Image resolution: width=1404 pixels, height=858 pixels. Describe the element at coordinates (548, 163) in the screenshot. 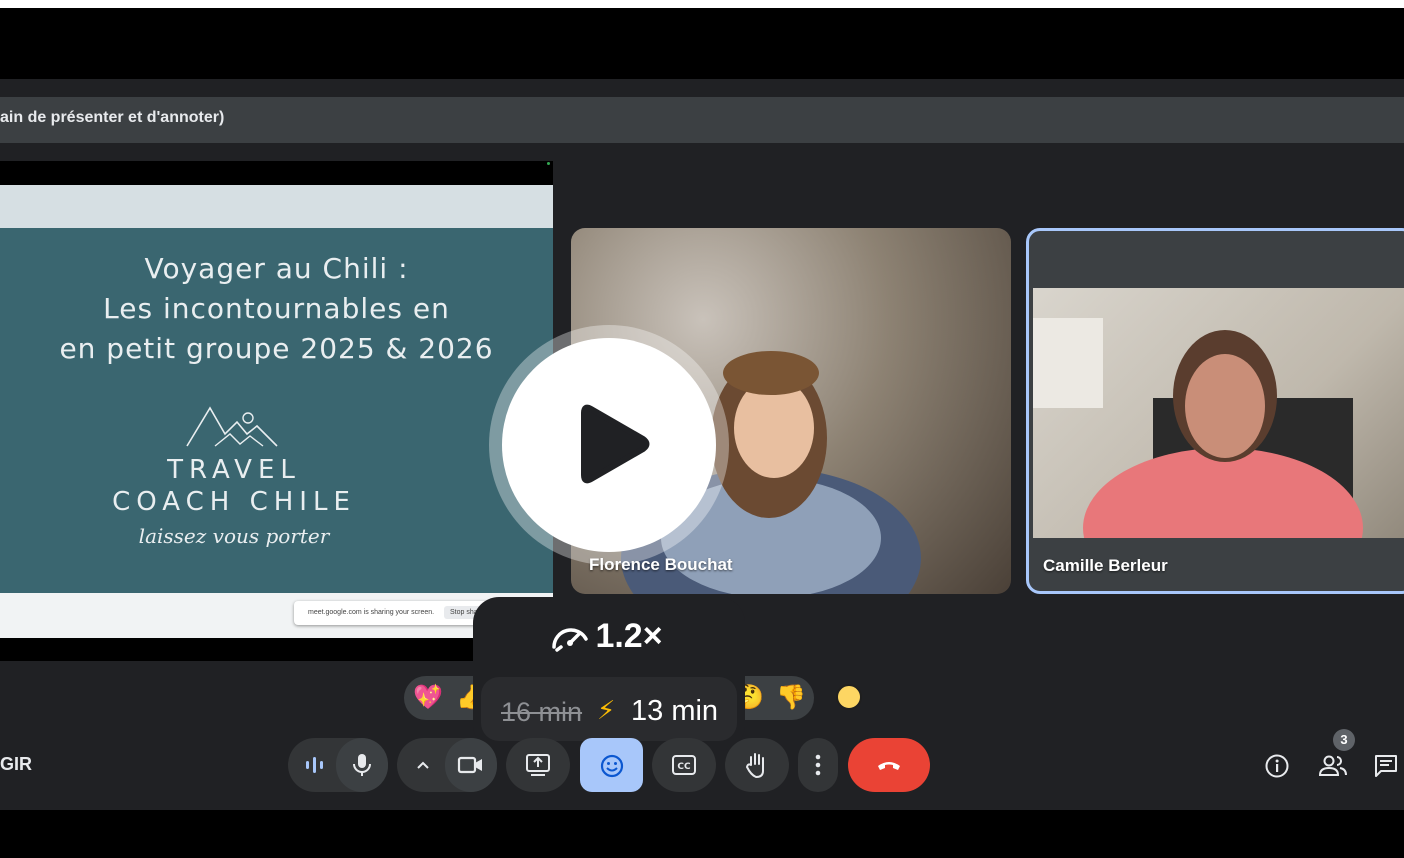

I see `recording-dot` at that location.